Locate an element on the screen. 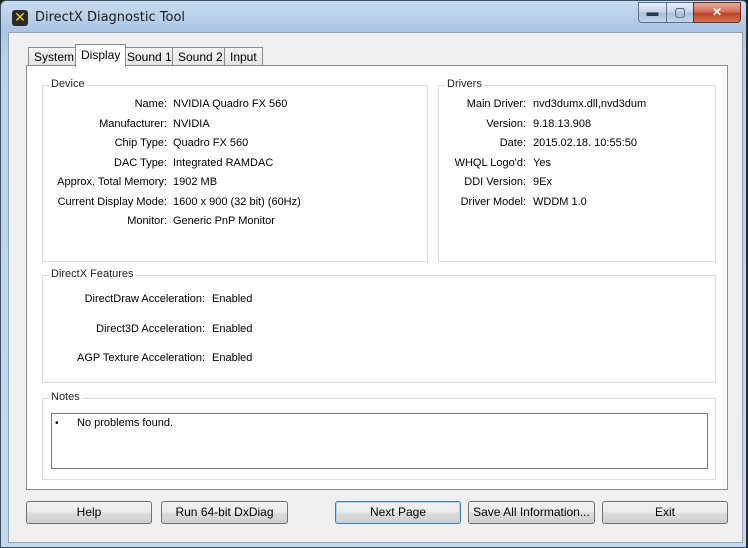 This screenshot has height=548, width=748. version-value: 9.18.13.908 is located at coordinates (562, 124).